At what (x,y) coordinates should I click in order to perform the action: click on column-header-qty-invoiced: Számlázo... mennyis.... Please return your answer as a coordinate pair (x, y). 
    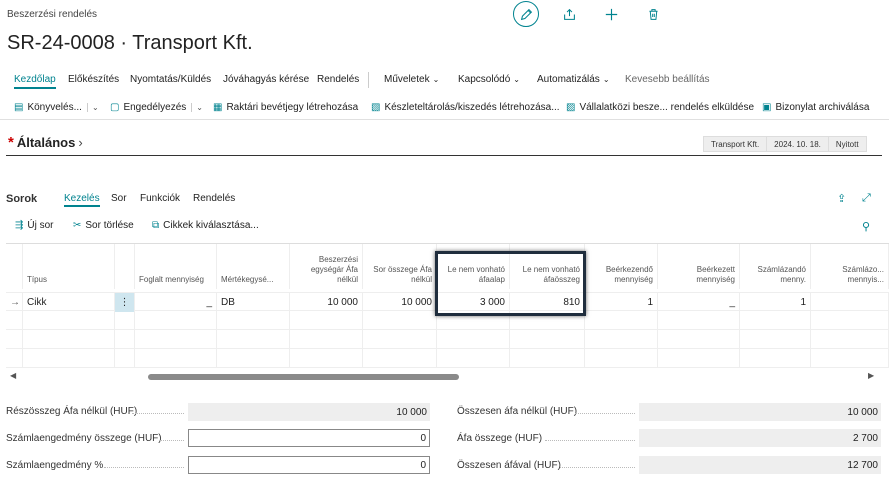
    Looking at the image, I should click on (850, 266).